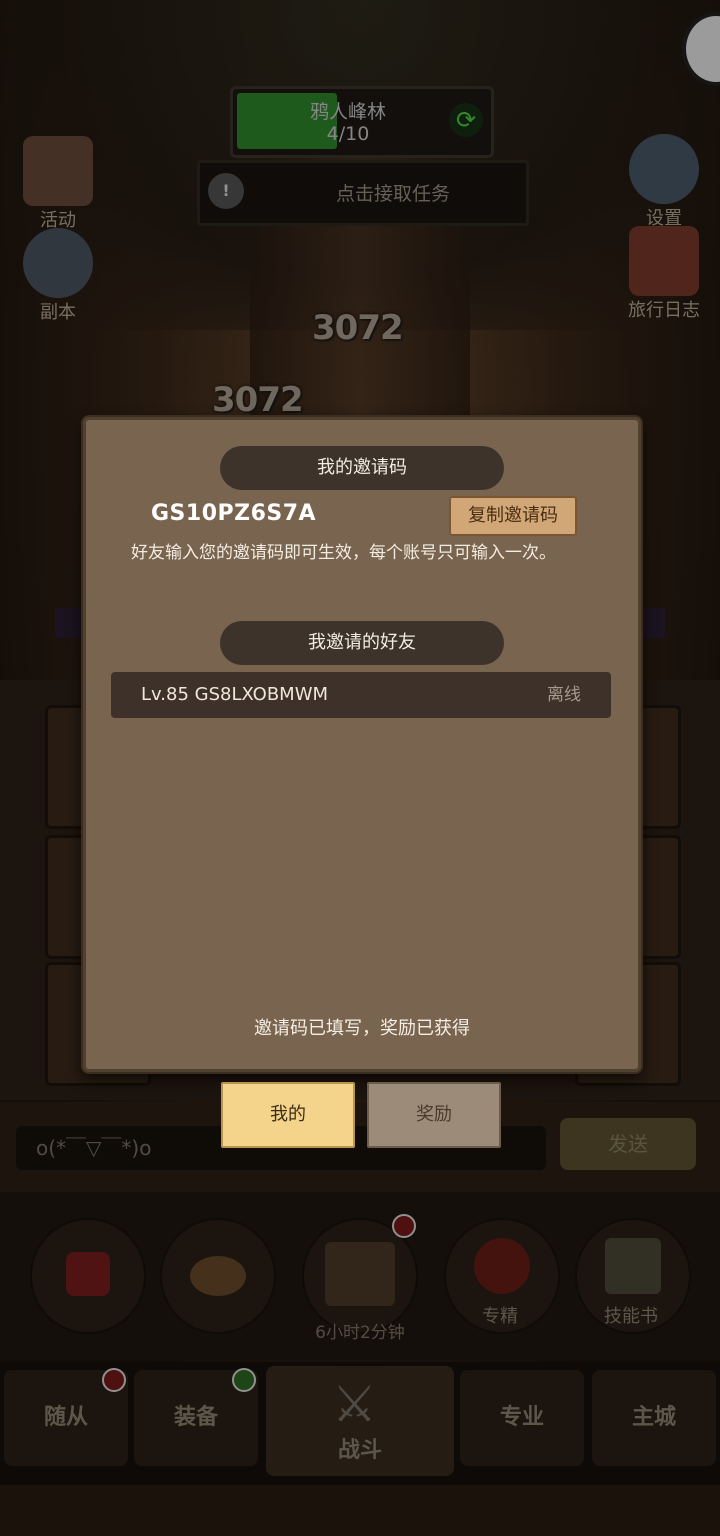 Image resolution: width=720 pixels, height=1536 pixels. Describe the element at coordinates (361, 695) in the screenshot. I see `friend-row: Lv.85 GS8LXOBMWM 离线` at that location.